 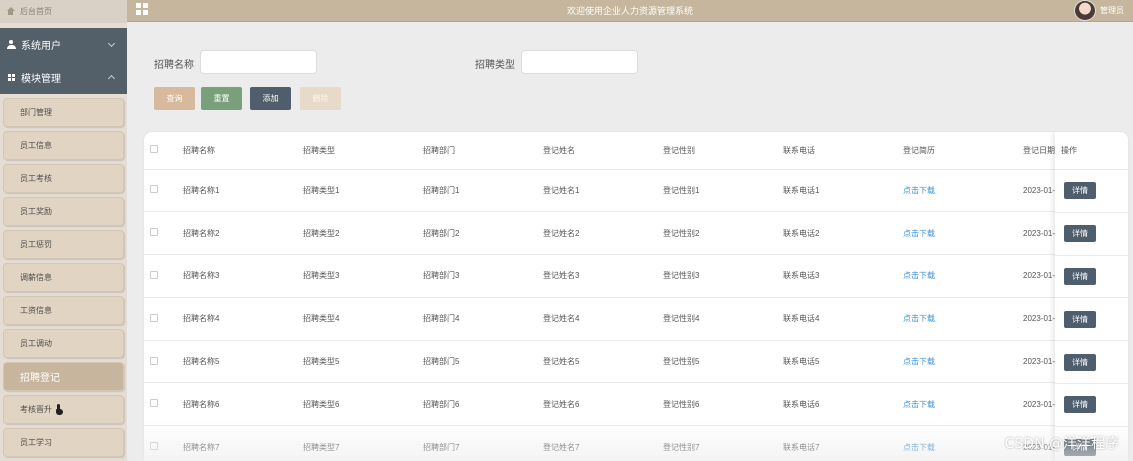 I want to click on sidebar-item-label: 招聘登记, so click(x=40, y=378).